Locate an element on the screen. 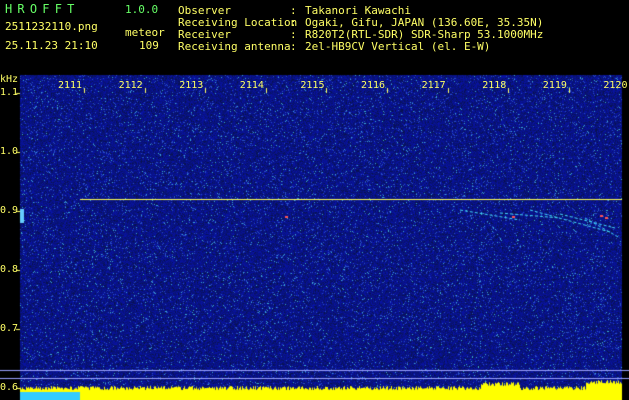  meteor-label: meteor is located at coordinates (145, 32).